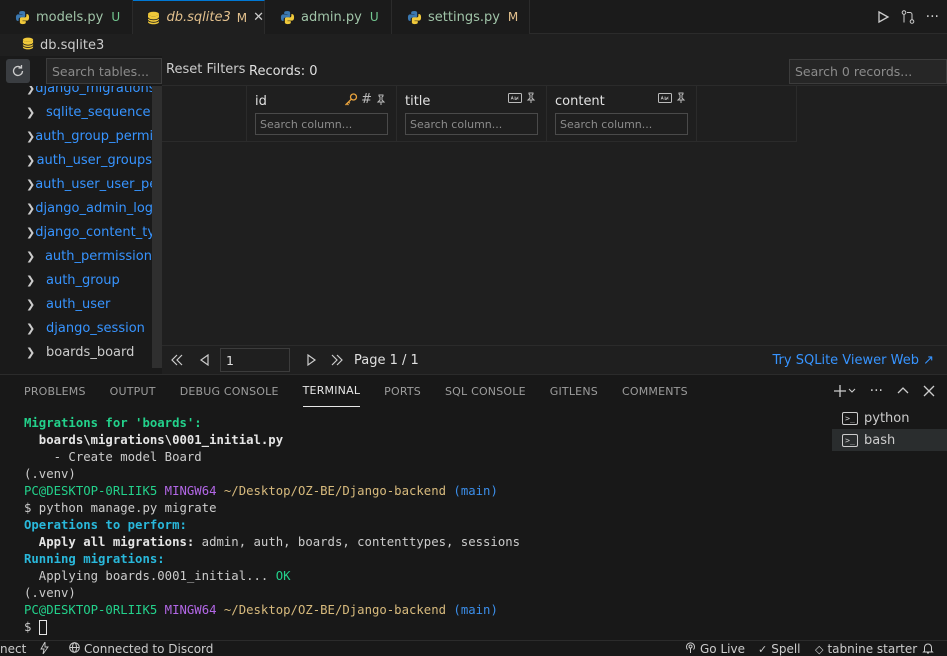 This screenshot has width=947, height=656. What do you see at coordinates (928, 648) in the screenshot?
I see `notifications-icon` at bounding box center [928, 648].